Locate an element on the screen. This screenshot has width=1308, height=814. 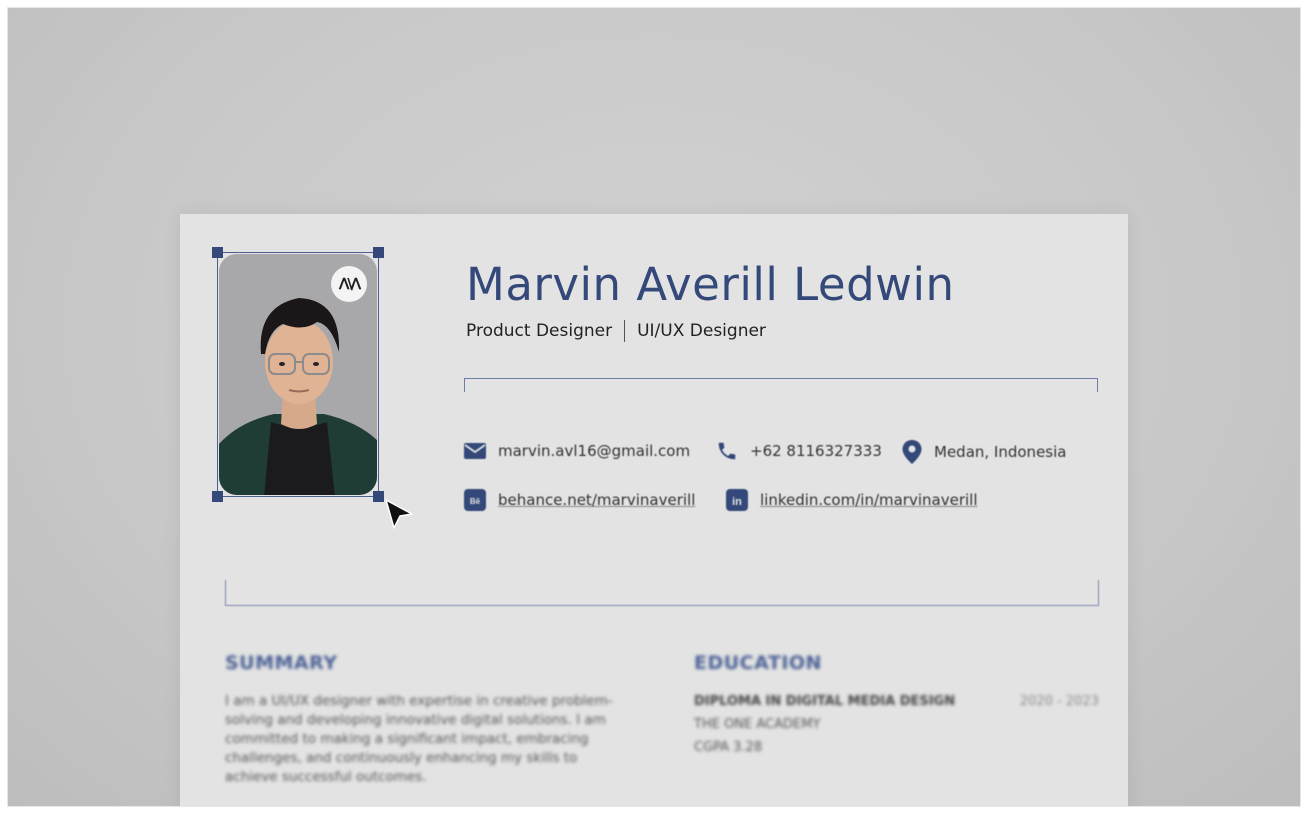
map-pin-icon is located at coordinates (912, 452).